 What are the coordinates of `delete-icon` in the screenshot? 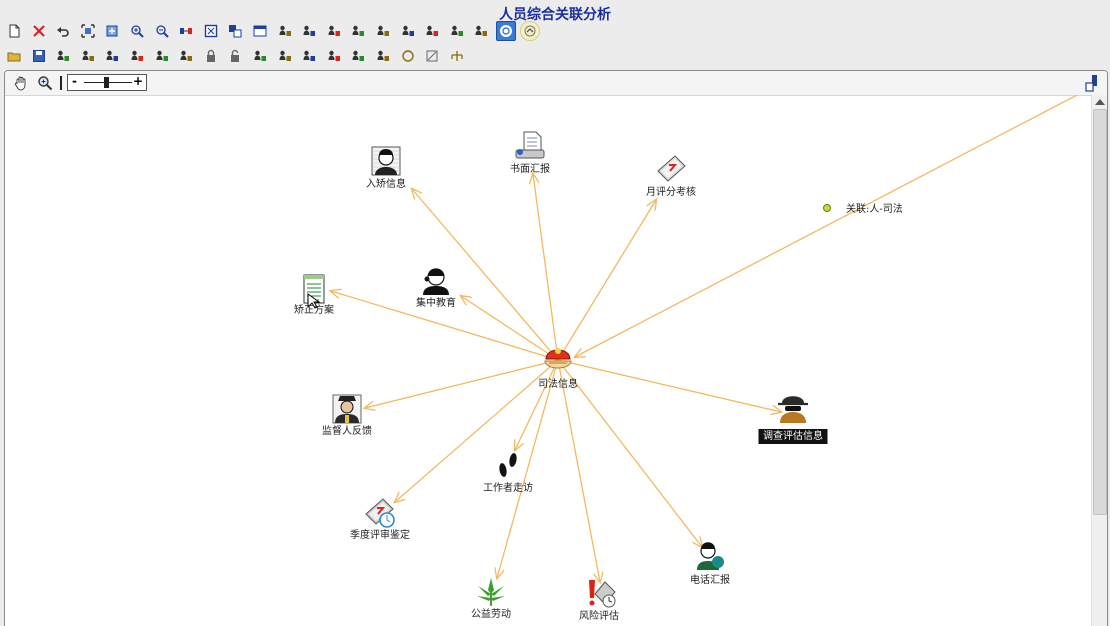 It's located at (38, 31).